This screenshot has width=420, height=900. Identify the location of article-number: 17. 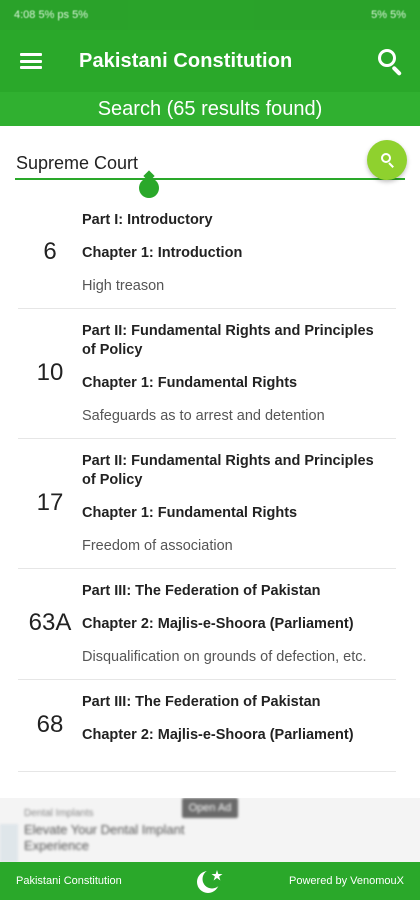
(50, 502).